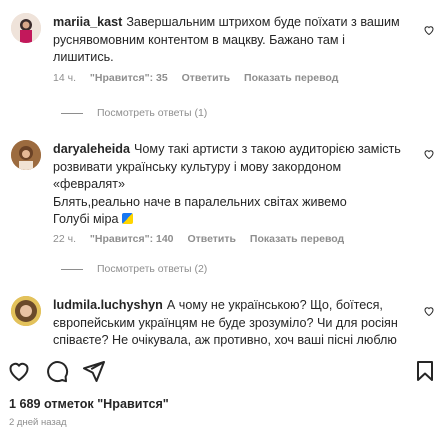 Image resolution: width=445 pixels, height=430 pixels. Describe the element at coordinates (64, 78) in the screenshot. I see `comment-time: 14 ч.` at that location.